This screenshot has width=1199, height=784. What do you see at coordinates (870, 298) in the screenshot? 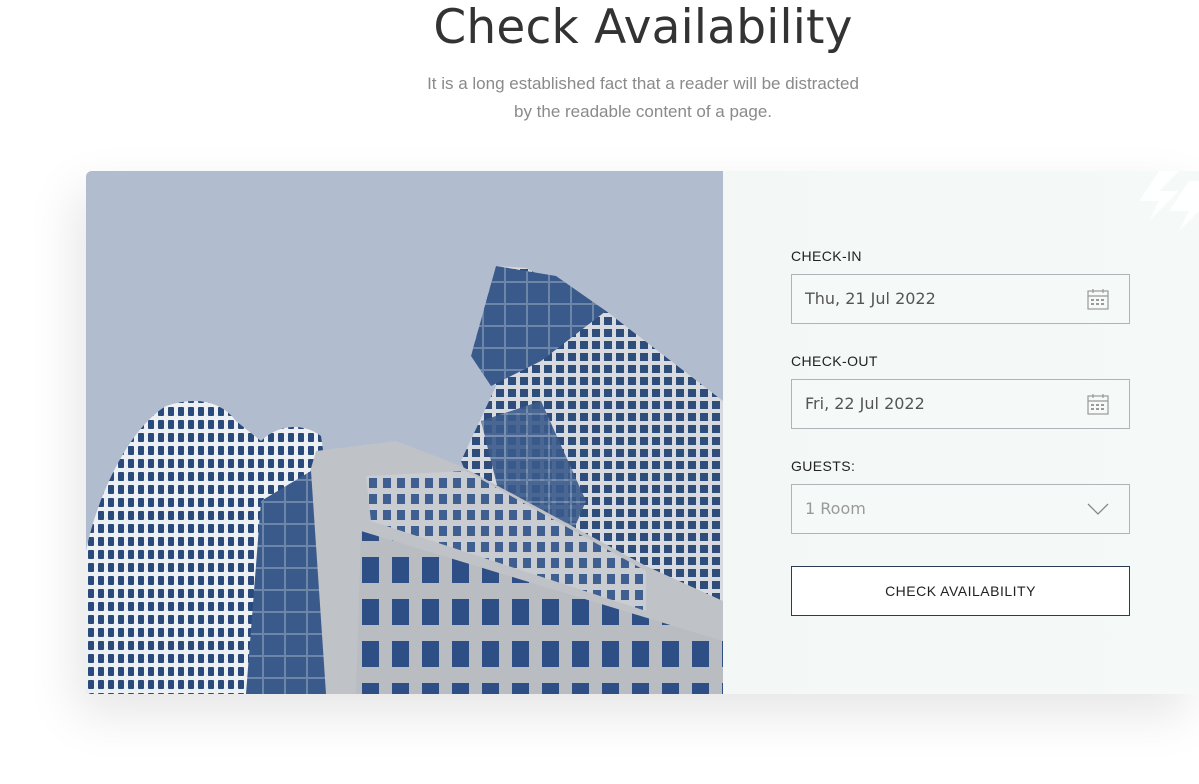
I see `check-in-value: Thu, 21 Jul 2022` at bounding box center [870, 298].